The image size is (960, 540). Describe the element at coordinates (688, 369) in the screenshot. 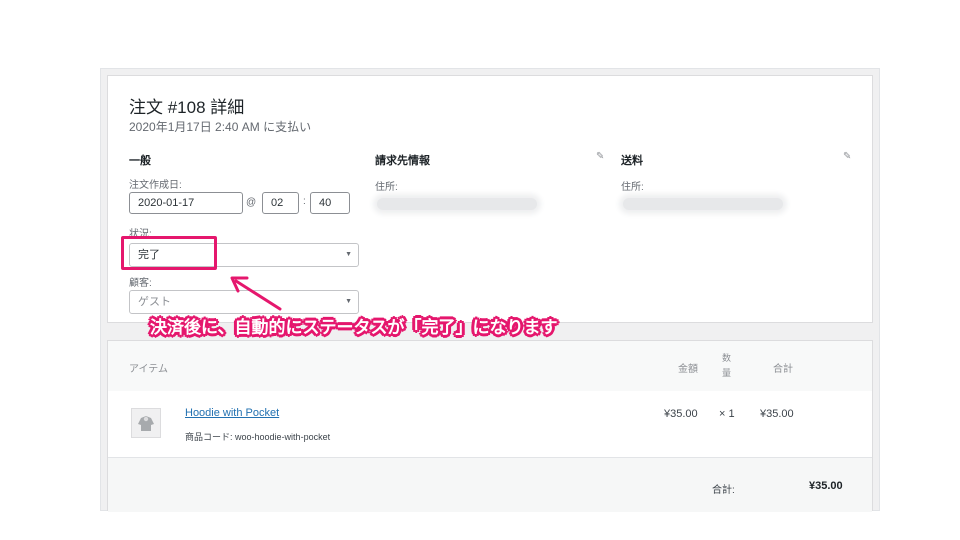

I see `price-column-header: 金額` at that location.